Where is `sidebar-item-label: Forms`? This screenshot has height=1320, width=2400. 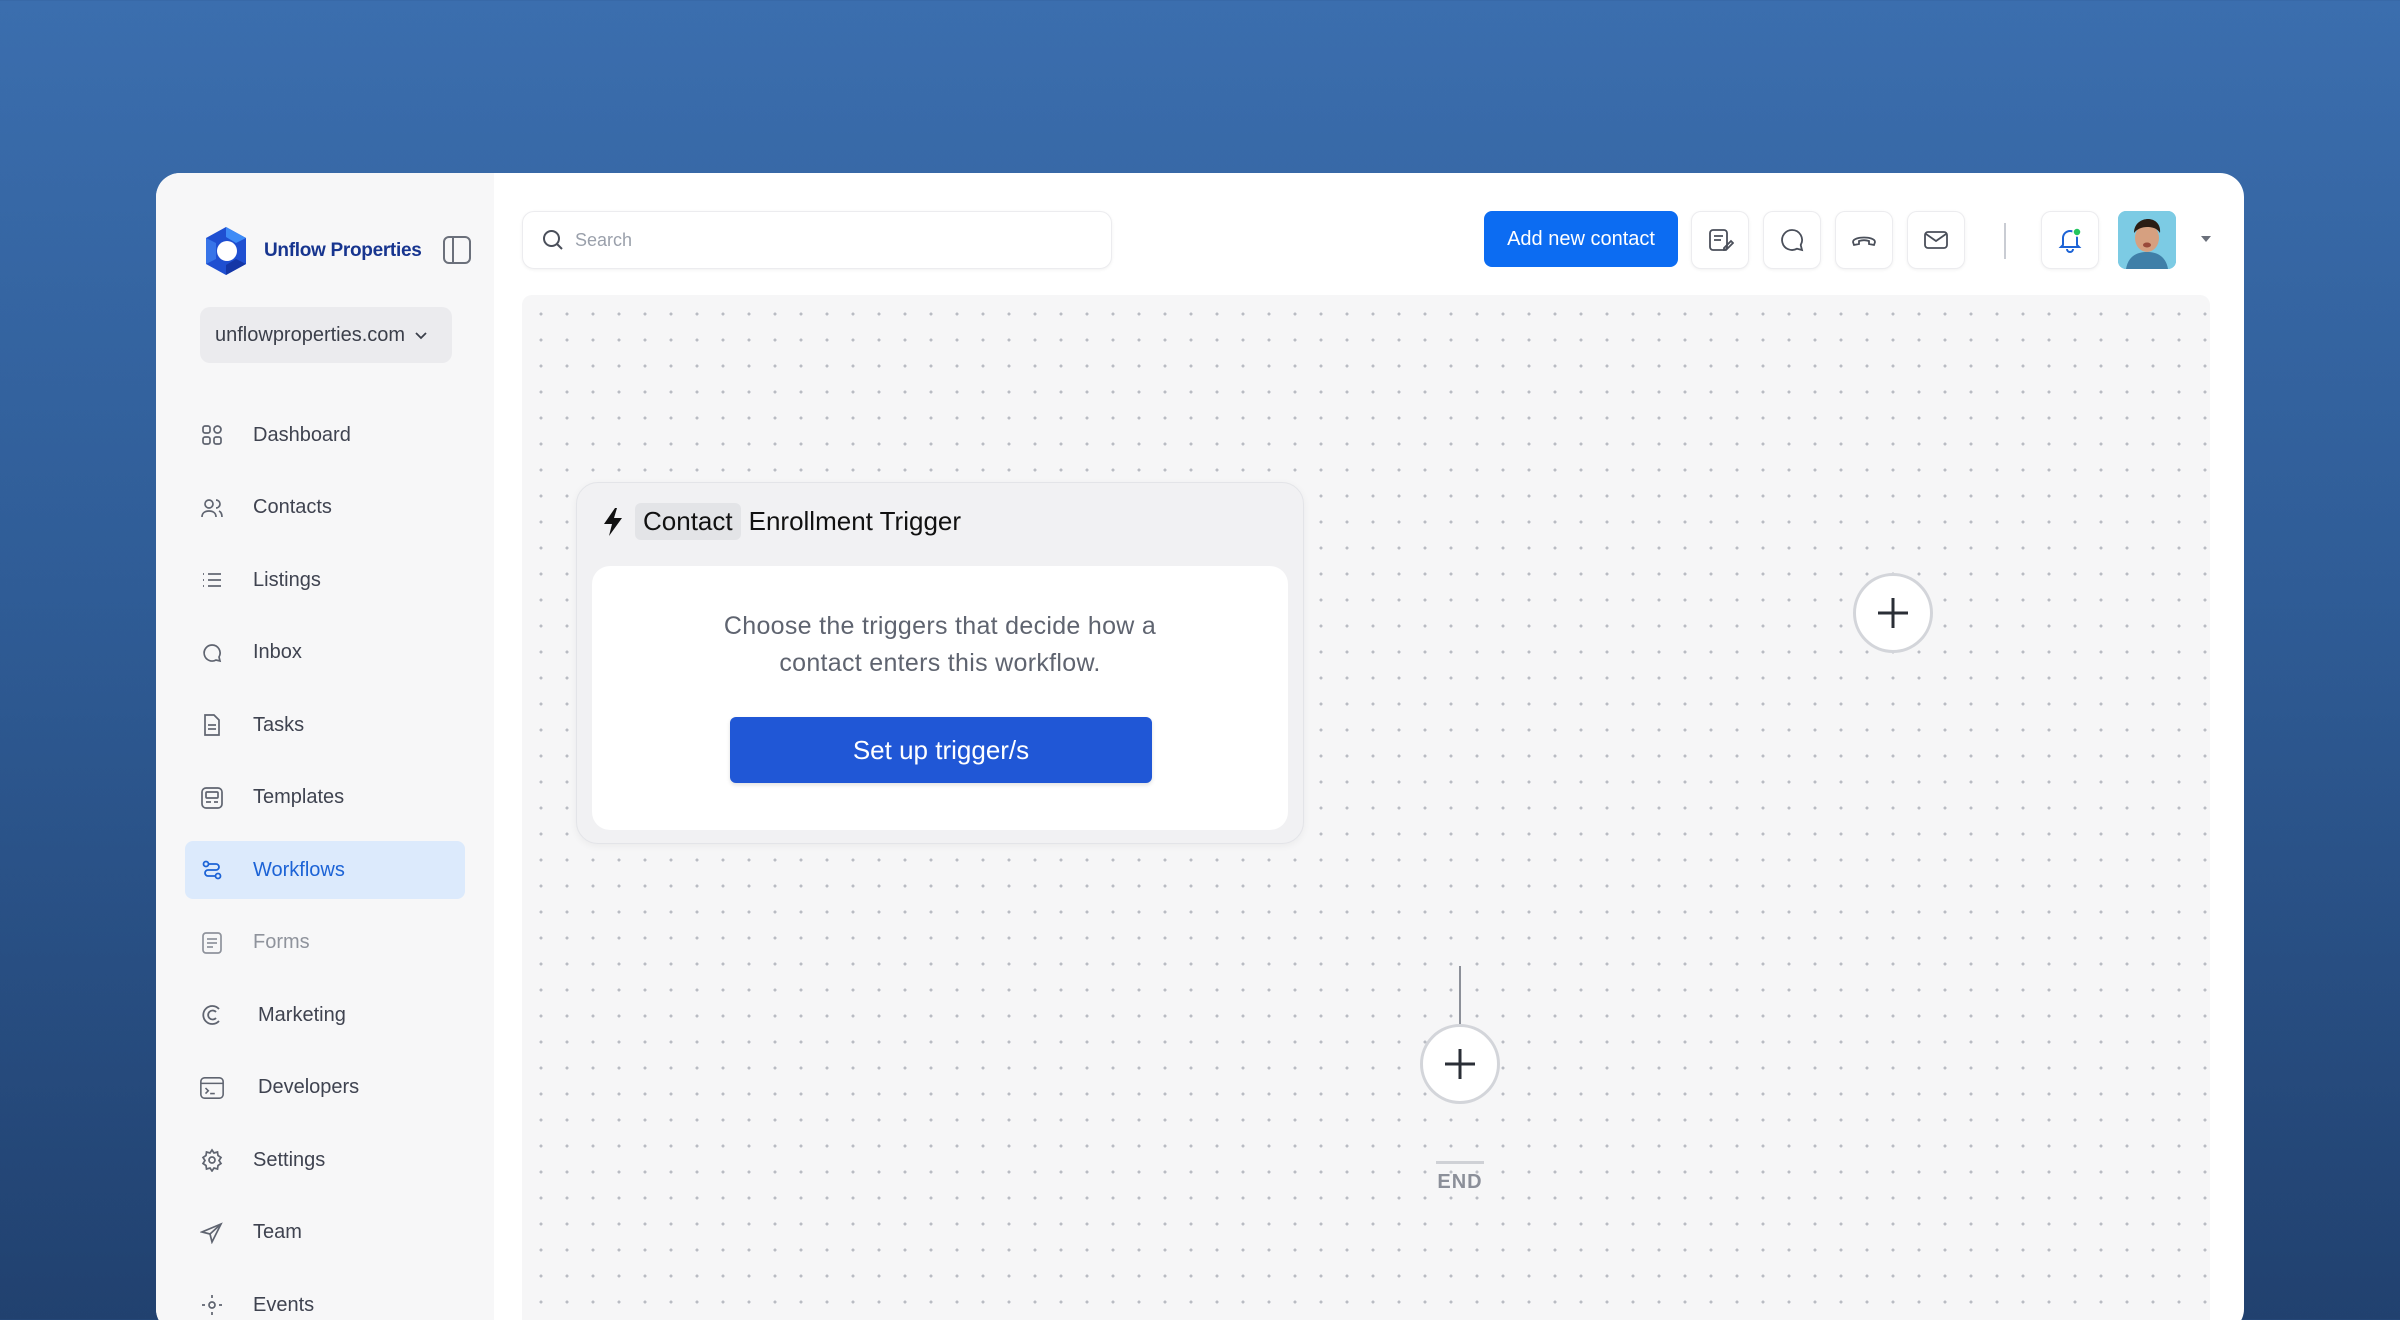
sidebar-item-label: Forms is located at coordinates (281, 942).